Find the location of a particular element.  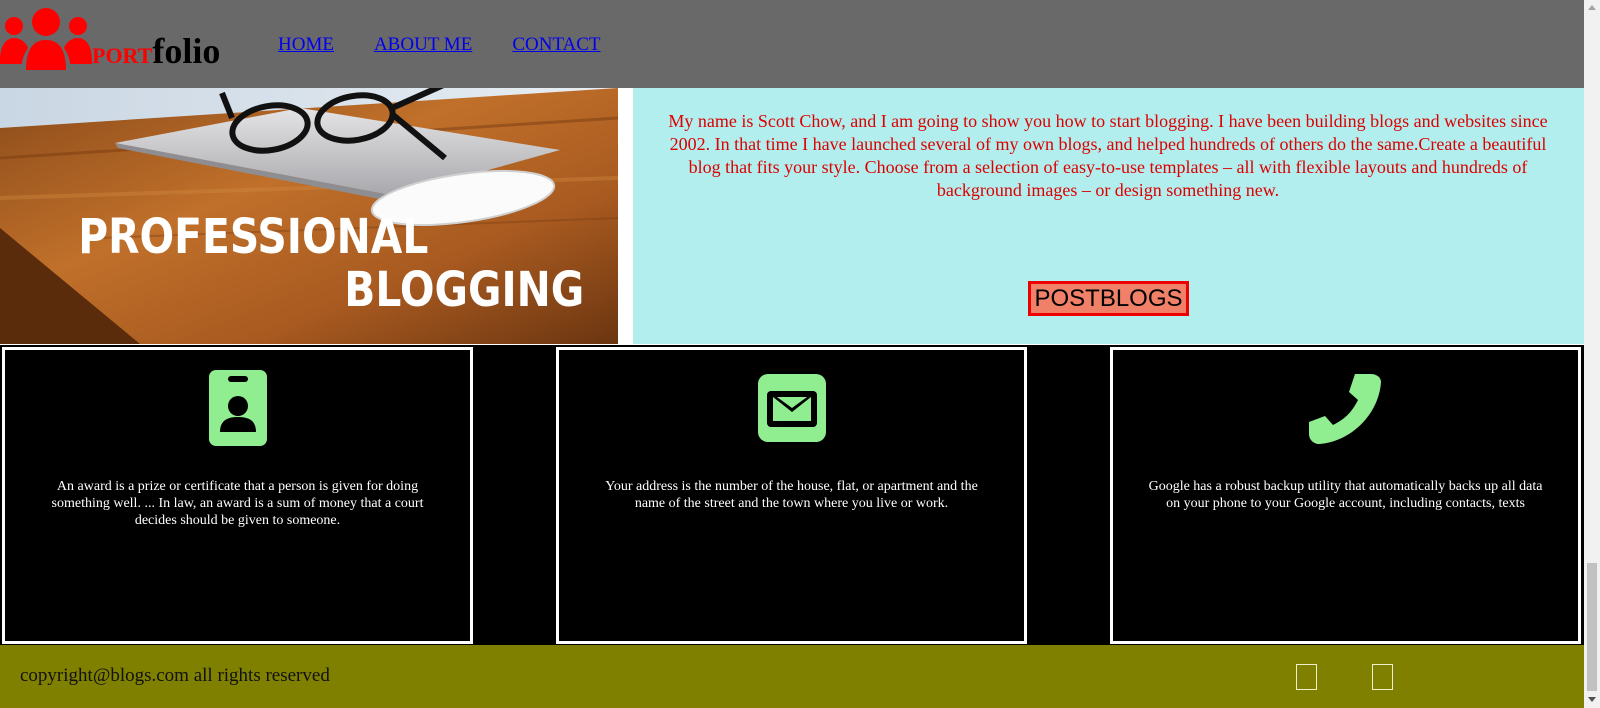

site-footer: copyright@blogs.com all rights reserved is located at coordinates (792, 676).